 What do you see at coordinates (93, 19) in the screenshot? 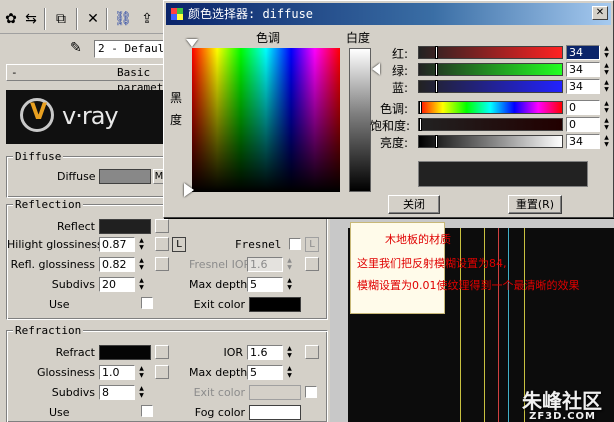
I see `delete-icon: ✕` at bounding box center [93, 19].